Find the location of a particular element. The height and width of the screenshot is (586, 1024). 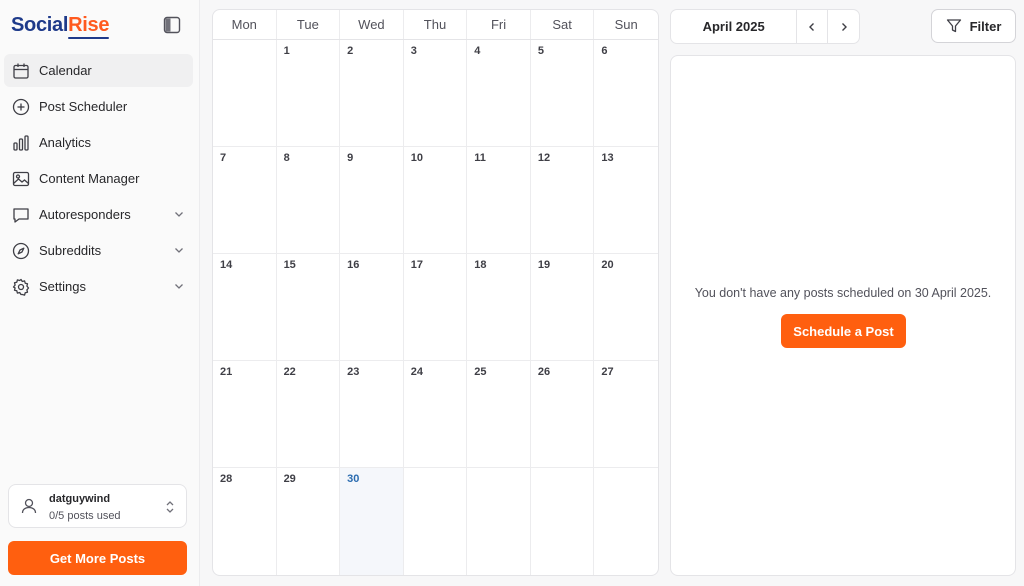

next-month-button is located at coordinates (843, 26).